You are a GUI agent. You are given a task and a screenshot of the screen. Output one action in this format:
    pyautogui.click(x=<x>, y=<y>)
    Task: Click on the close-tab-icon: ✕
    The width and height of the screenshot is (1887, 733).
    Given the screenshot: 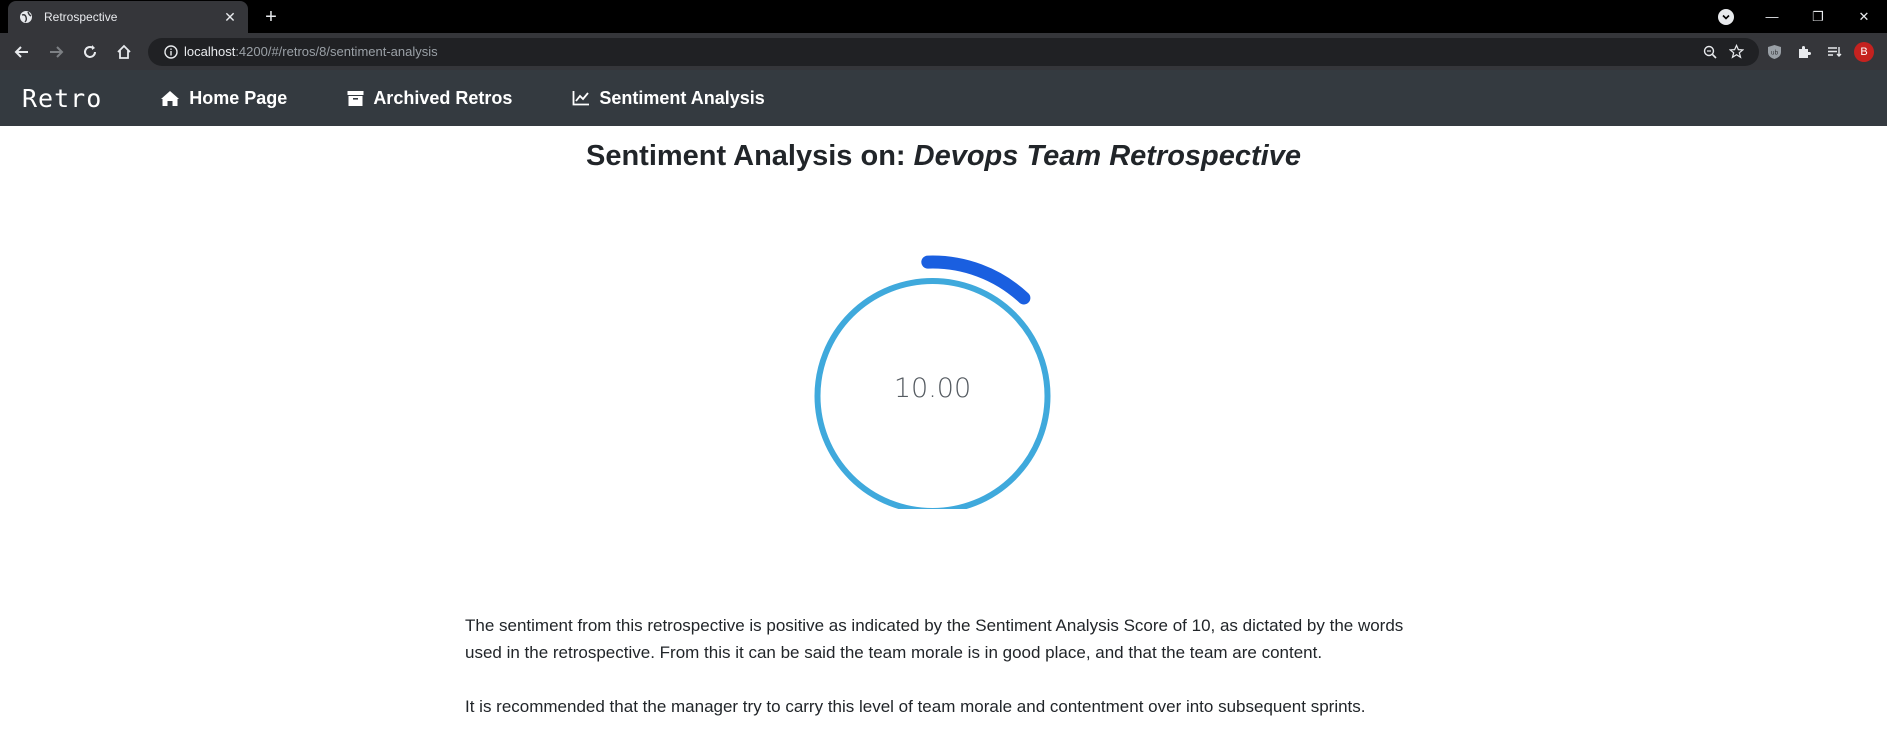 What is the action you would take?
    pyautogui.click(x=230, y=17)
    